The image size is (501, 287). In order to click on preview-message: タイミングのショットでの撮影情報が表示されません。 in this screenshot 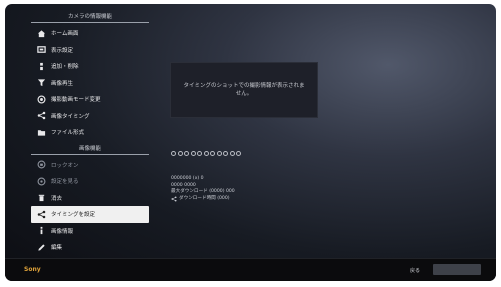, I will do `click(244, 90)`.